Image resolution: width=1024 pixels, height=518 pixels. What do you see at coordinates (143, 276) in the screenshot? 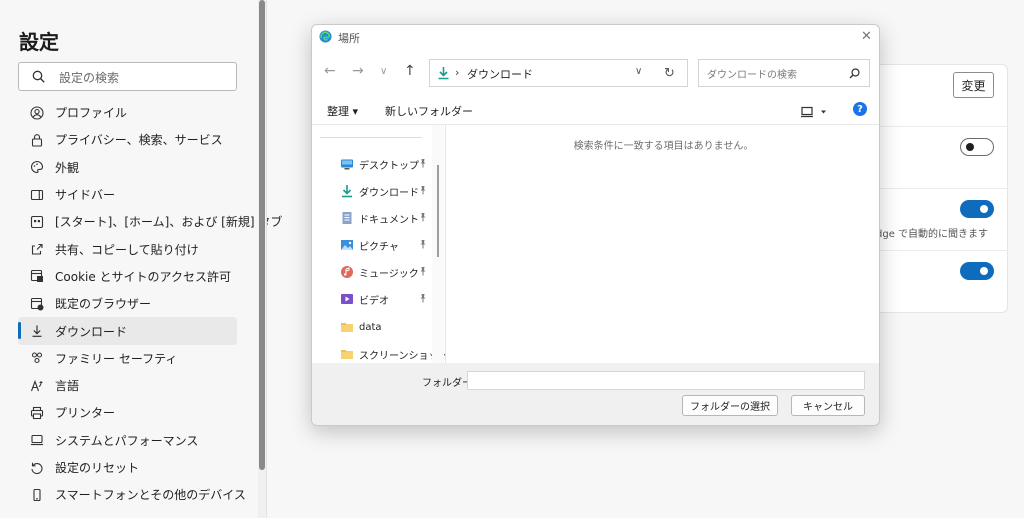
I see `nav-item-label: Cookie とサイトのアクセス許可` at bounding box center [143, 276].